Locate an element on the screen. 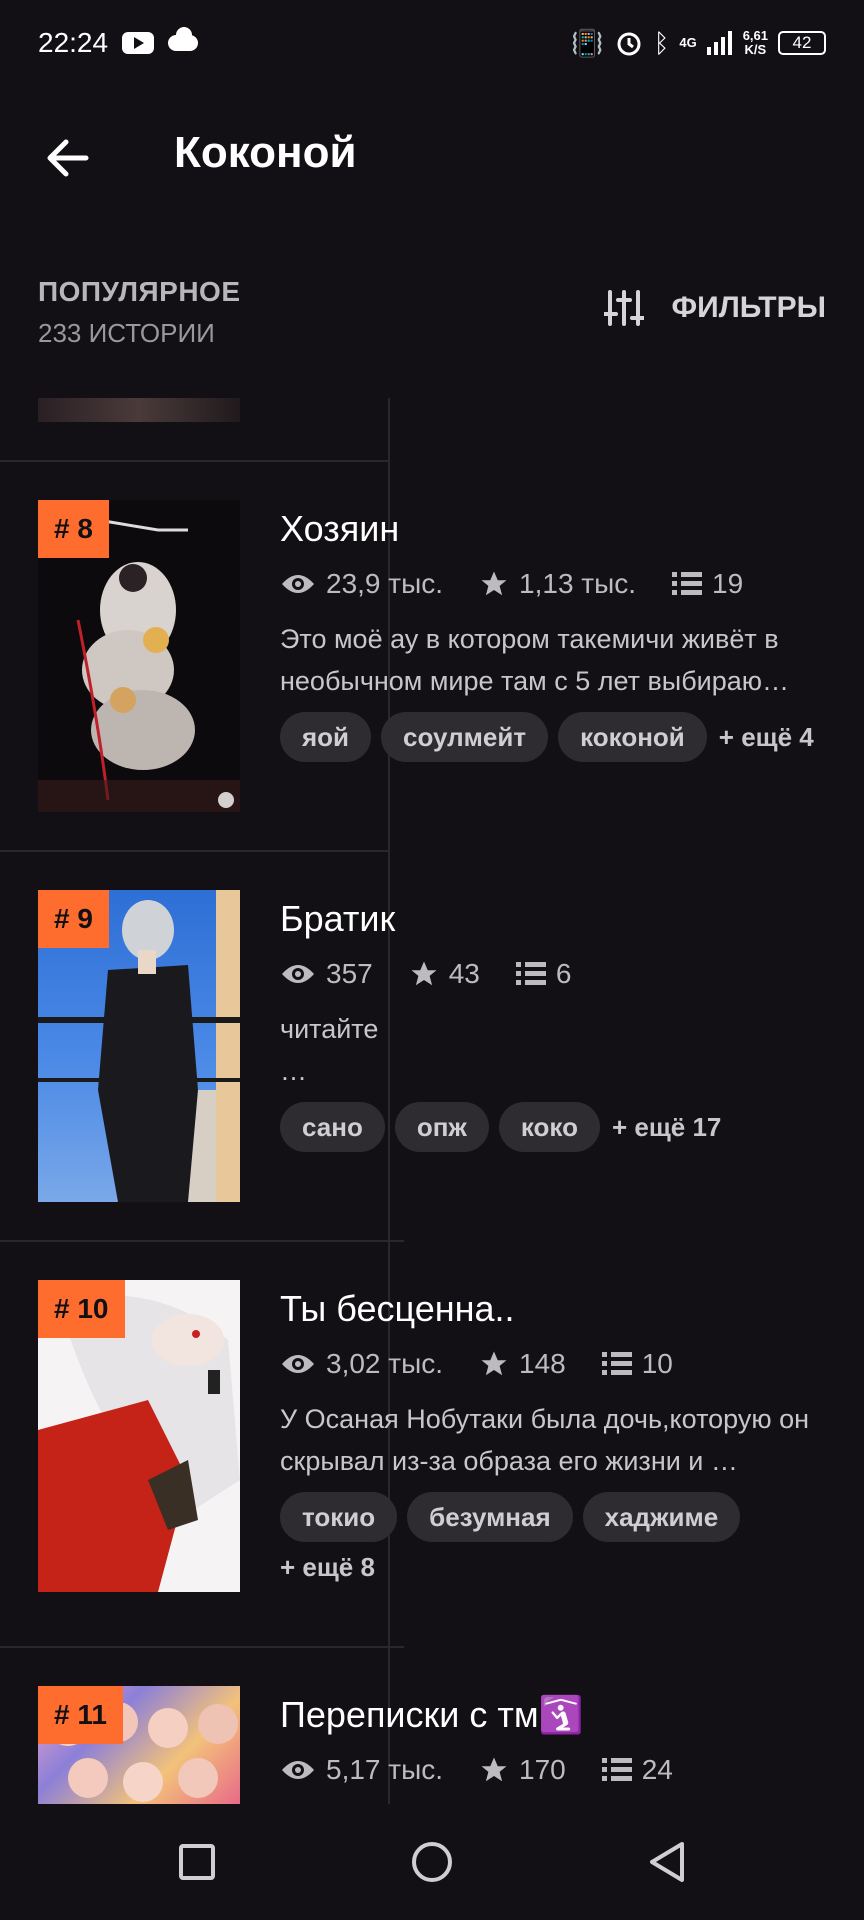  story-stats: 3,02 тыс. 148 10 is located at coordinates (494, 1364).